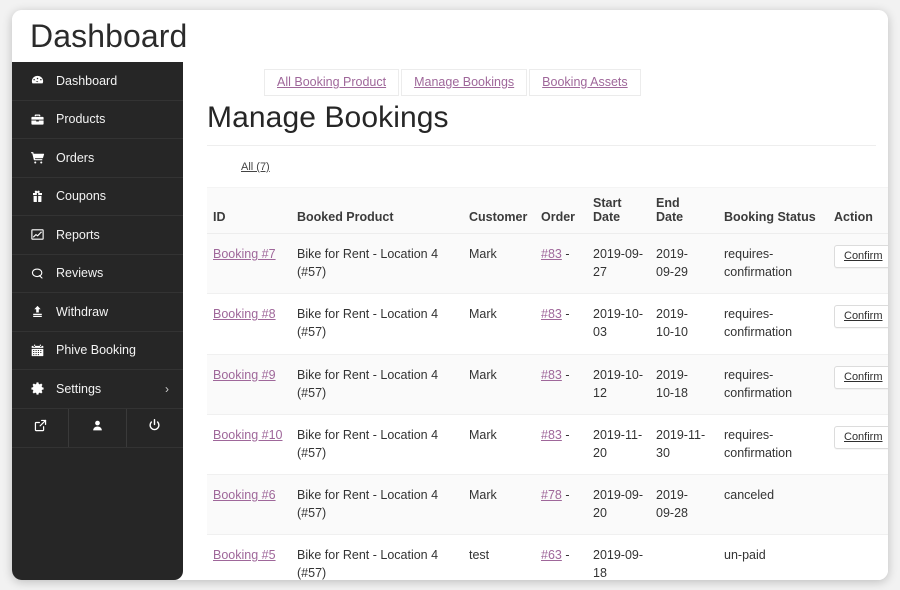  I want to click on booking-id-link: Booking #5, so click(244, 555).